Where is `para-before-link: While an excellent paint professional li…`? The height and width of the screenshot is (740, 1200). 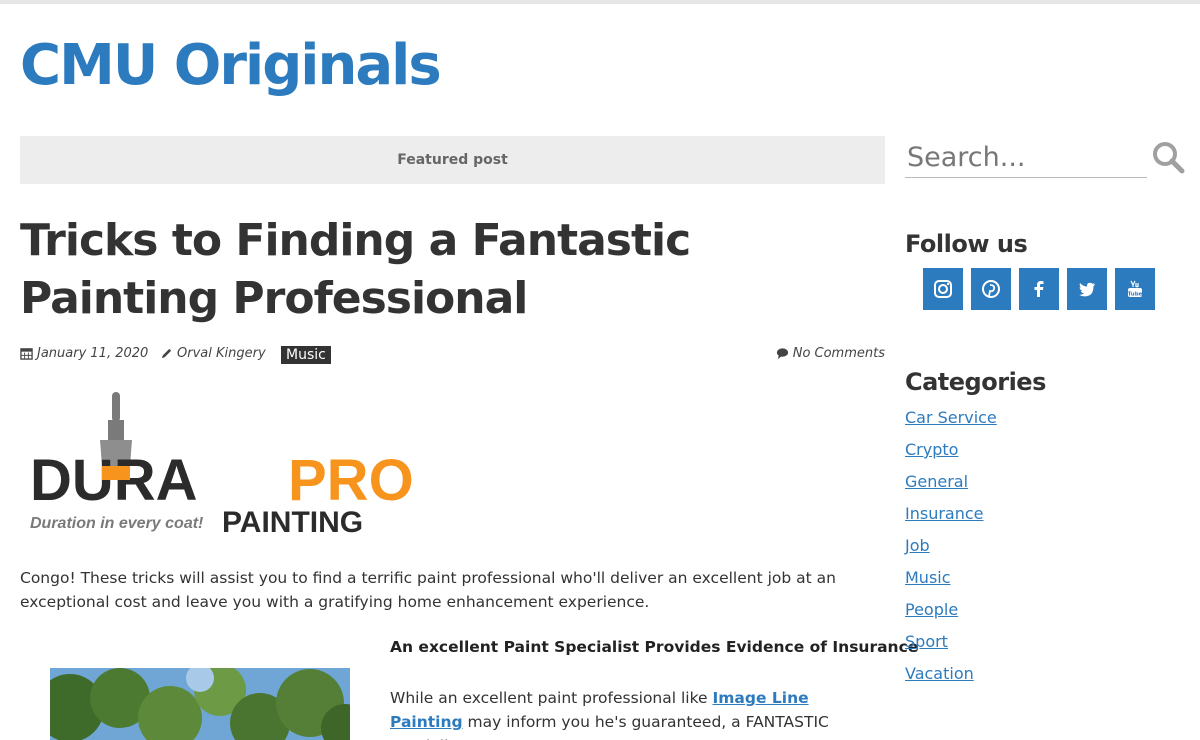
para-before-link: While an excellent paint professional li… is located at coordinates (551, 698).